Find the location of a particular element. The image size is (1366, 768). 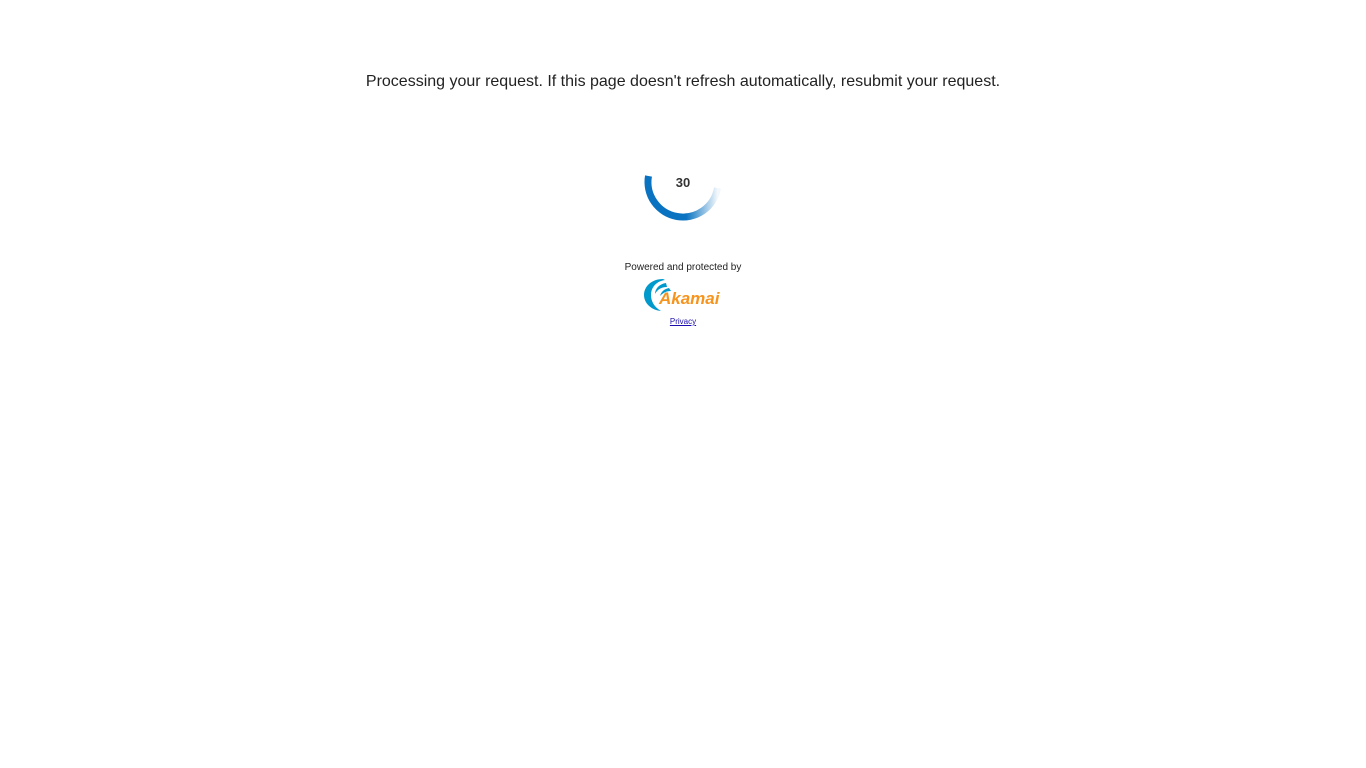

akamai-logo-text: Akamai is located at coordinates (689, 298).